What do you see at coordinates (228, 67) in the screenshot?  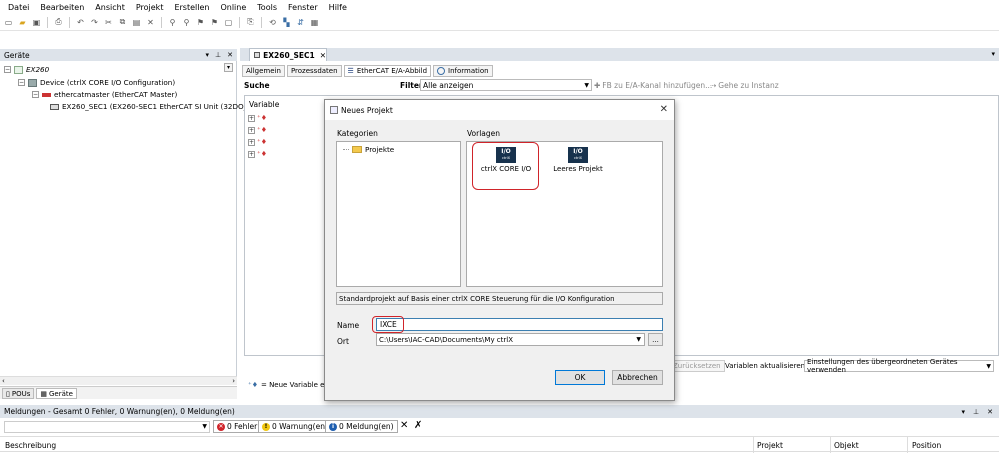 I see `tree-dropdown-button: ▾` at bounding box center [228, 67].